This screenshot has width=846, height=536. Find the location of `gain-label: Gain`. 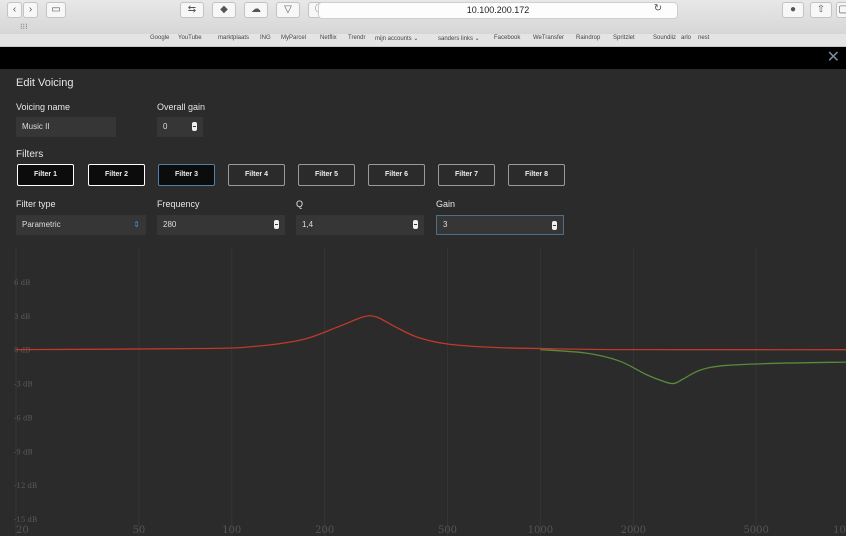

gain-label: Gain is located at coordinates (446, 204).